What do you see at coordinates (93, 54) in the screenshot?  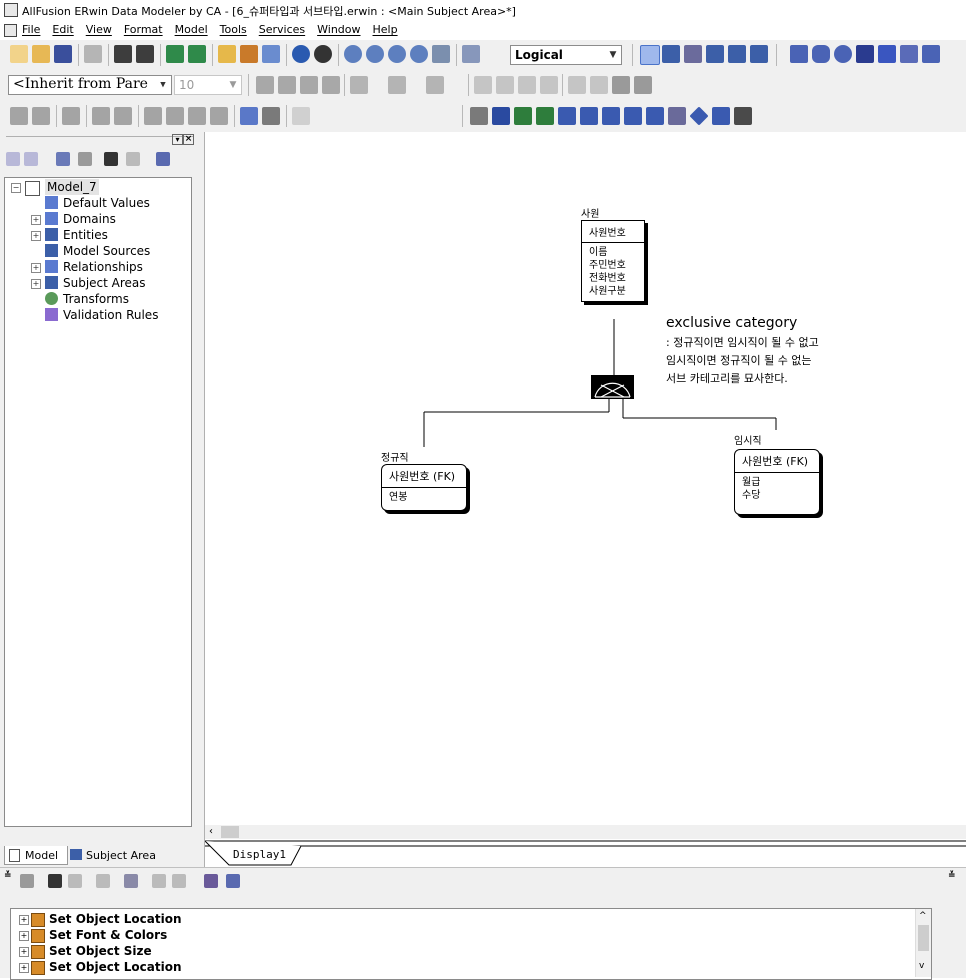 I see `print-icon` at bounding box center [93, 54].